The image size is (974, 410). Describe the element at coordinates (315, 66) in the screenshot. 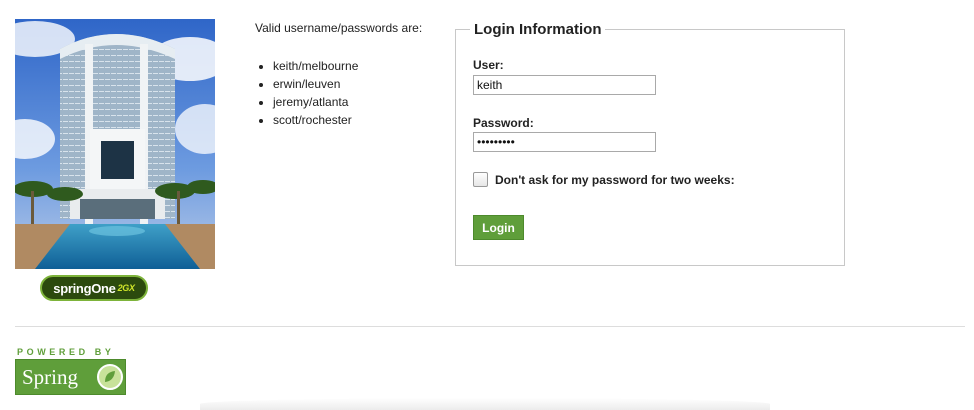

I see `list-item: keith/melbourne` at that location.